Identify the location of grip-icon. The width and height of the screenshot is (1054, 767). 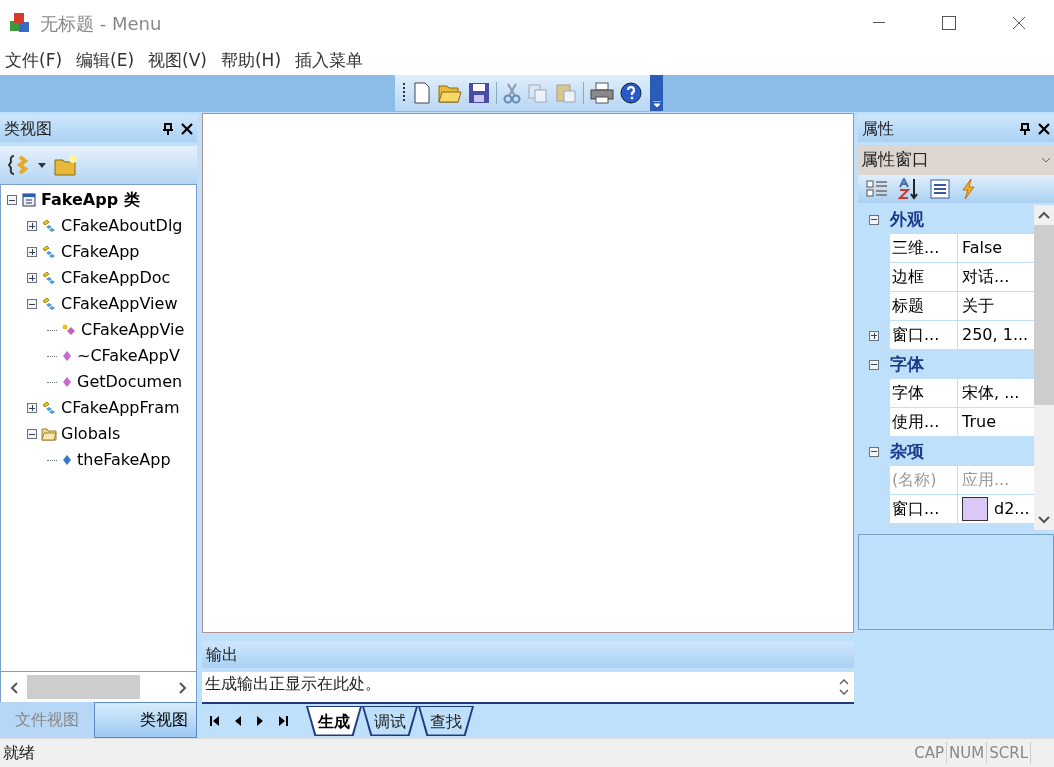
(404, 93).